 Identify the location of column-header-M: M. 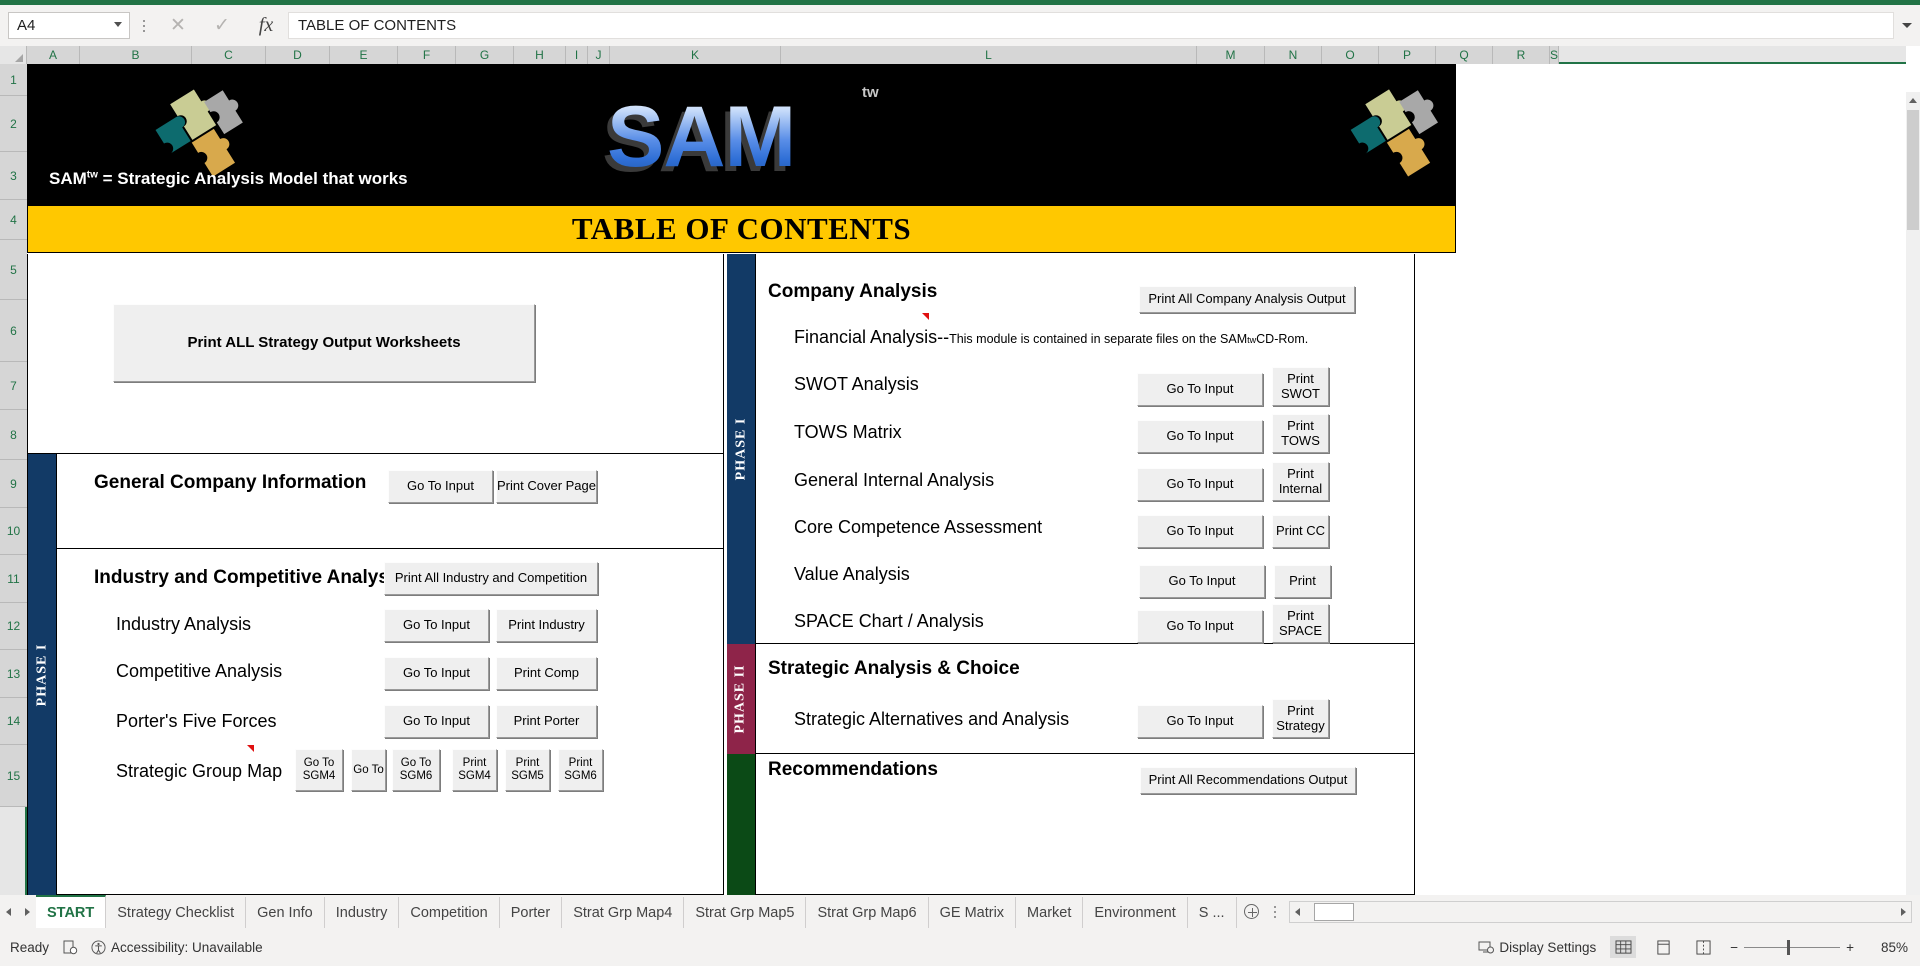
(1231, 55).